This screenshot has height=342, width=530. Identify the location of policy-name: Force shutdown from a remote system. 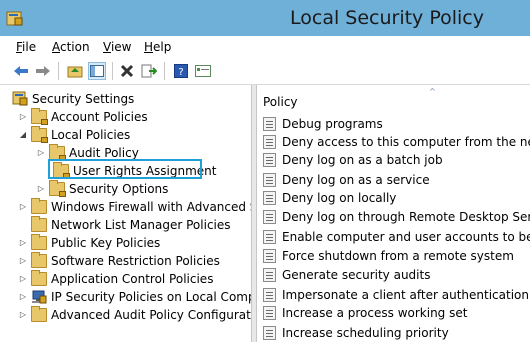
(398, 256).